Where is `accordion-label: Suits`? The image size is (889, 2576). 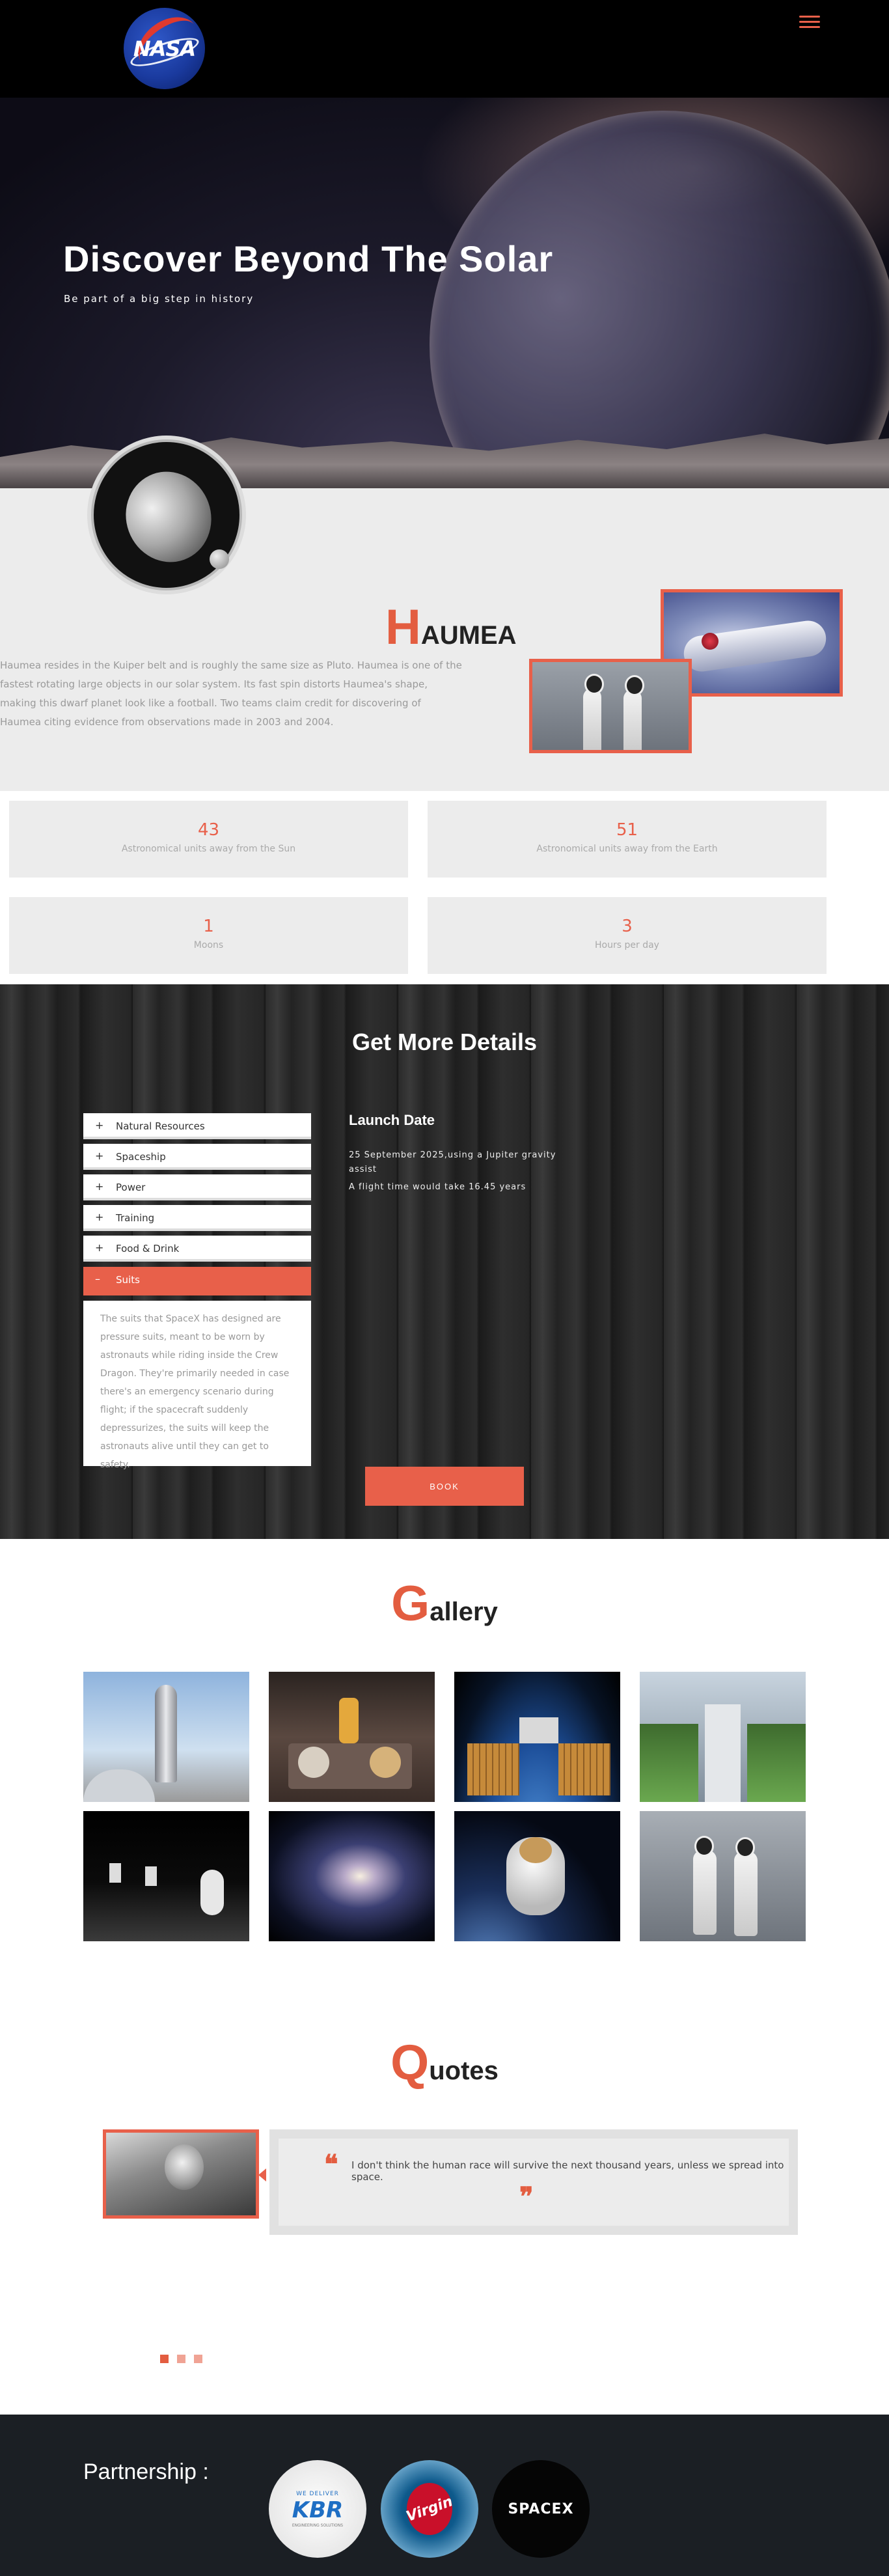 accordion-label: Suits is located at coordinates (128, 1280).